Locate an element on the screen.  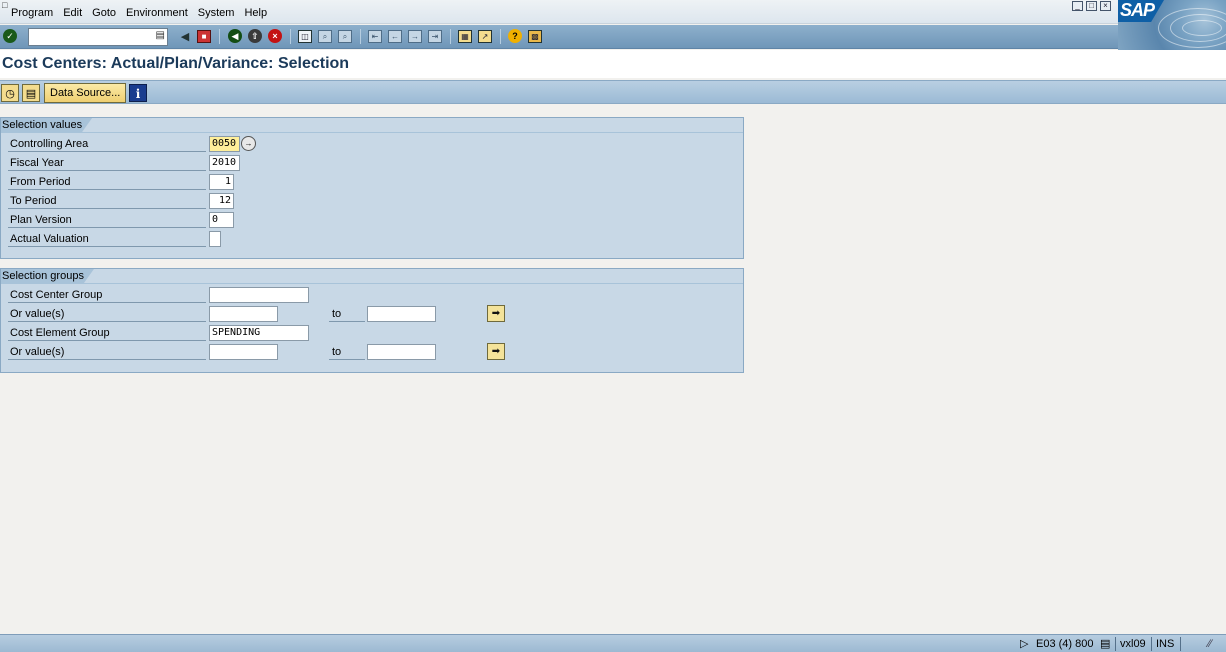
application-toolbar: ◷ ▤ Data Source... i is located at coordinates (613, 92).